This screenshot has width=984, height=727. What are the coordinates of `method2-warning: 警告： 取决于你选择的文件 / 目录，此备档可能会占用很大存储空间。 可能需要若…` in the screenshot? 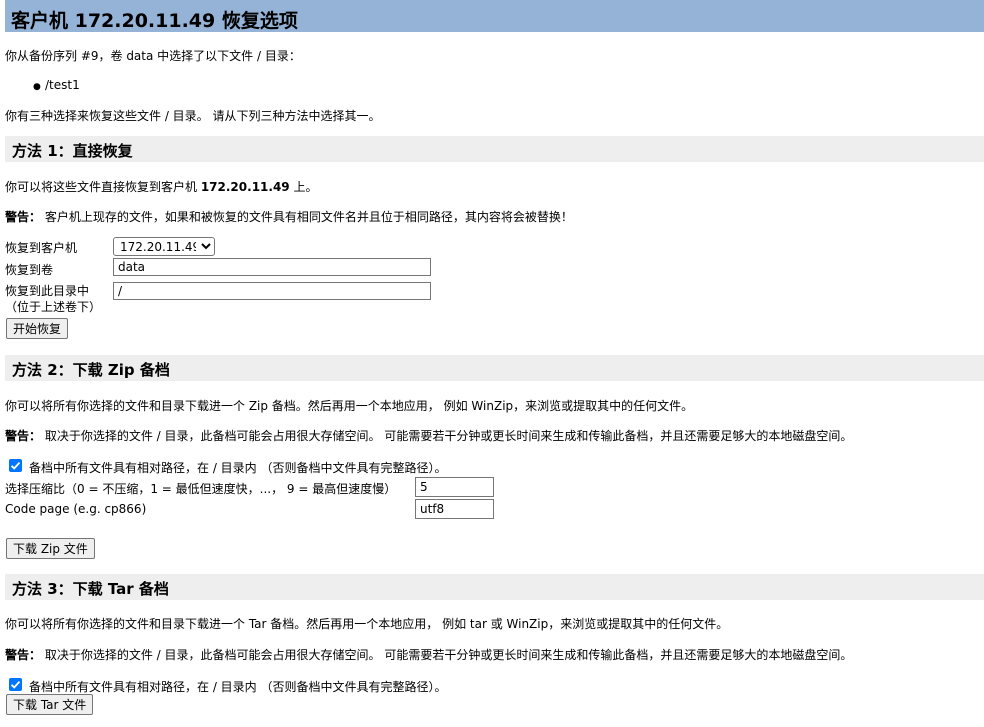 It's located at (428, 435).